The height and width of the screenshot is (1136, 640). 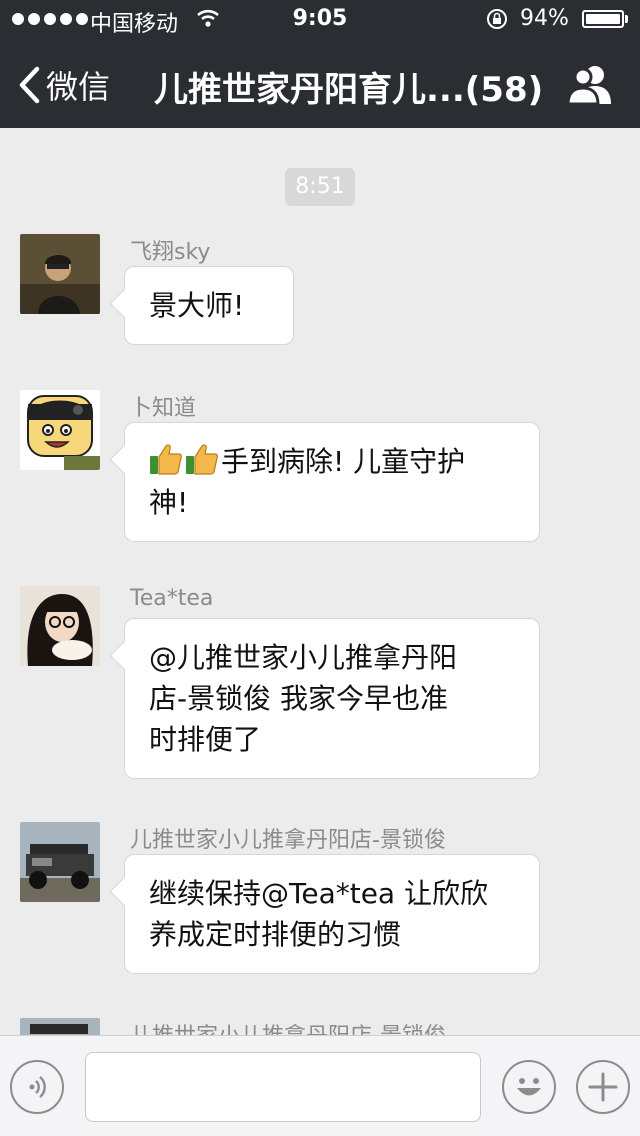 I want to click on group-members-icon, so click(x=589, y=84).